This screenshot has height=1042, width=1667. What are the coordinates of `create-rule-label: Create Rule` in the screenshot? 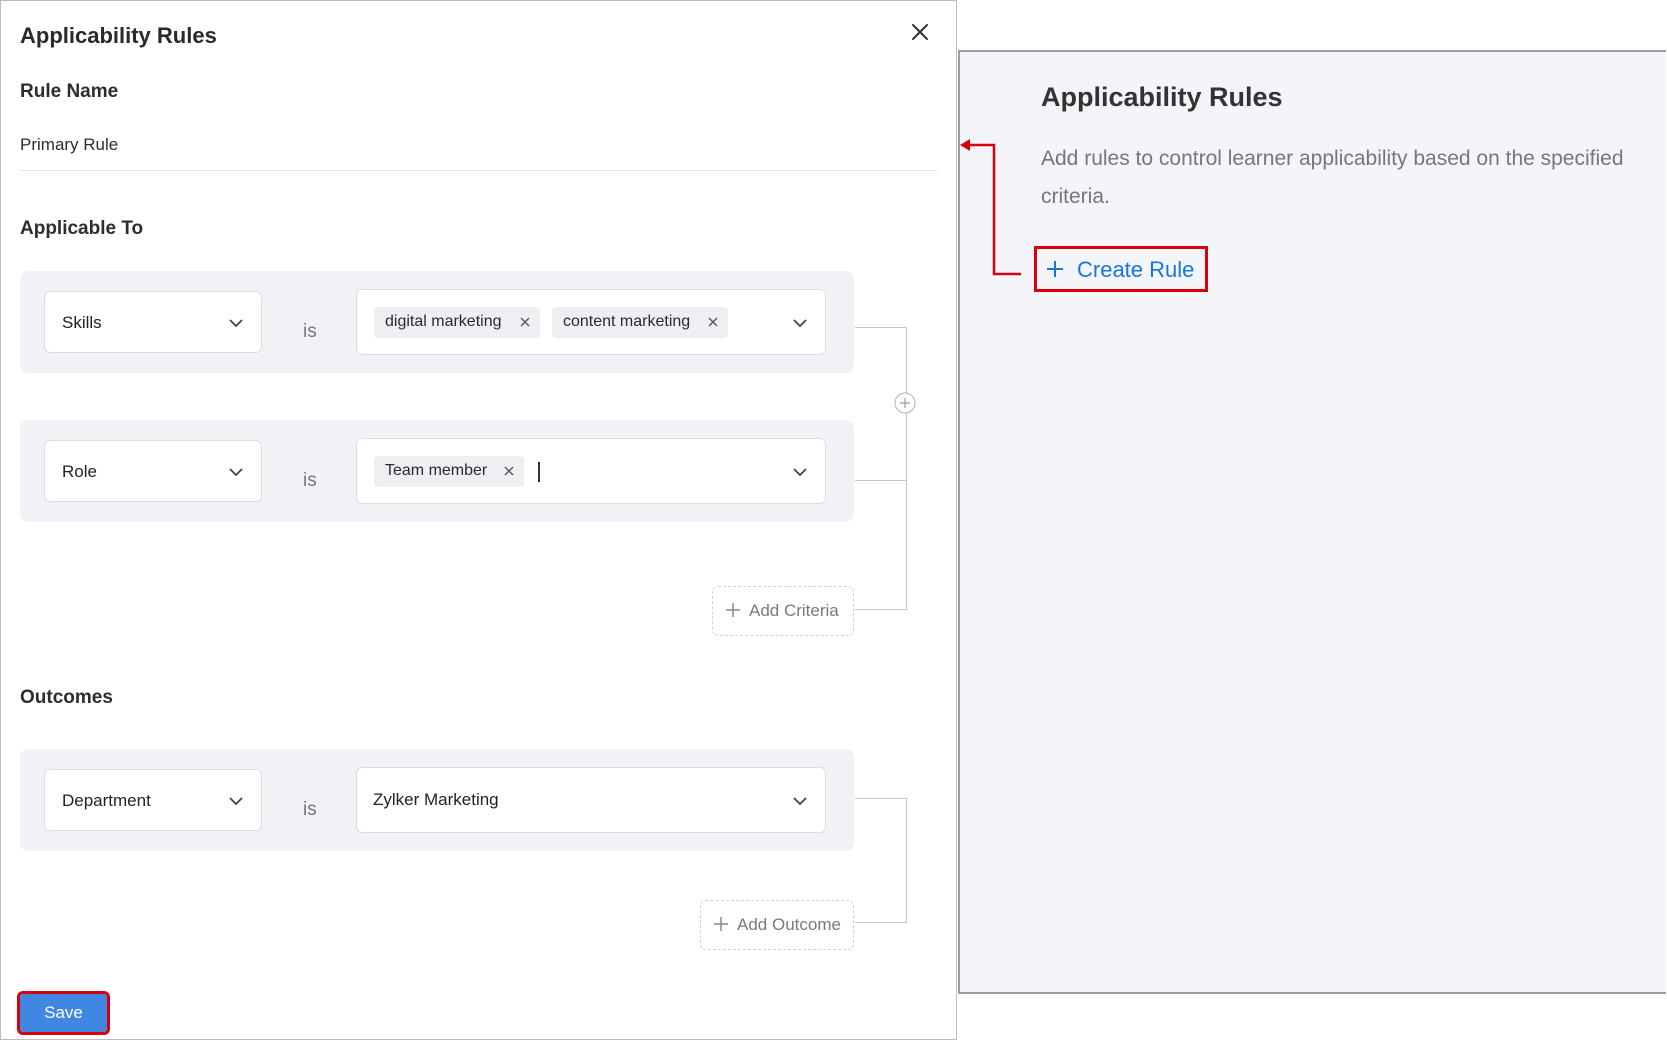 It's located at (1136, 269).